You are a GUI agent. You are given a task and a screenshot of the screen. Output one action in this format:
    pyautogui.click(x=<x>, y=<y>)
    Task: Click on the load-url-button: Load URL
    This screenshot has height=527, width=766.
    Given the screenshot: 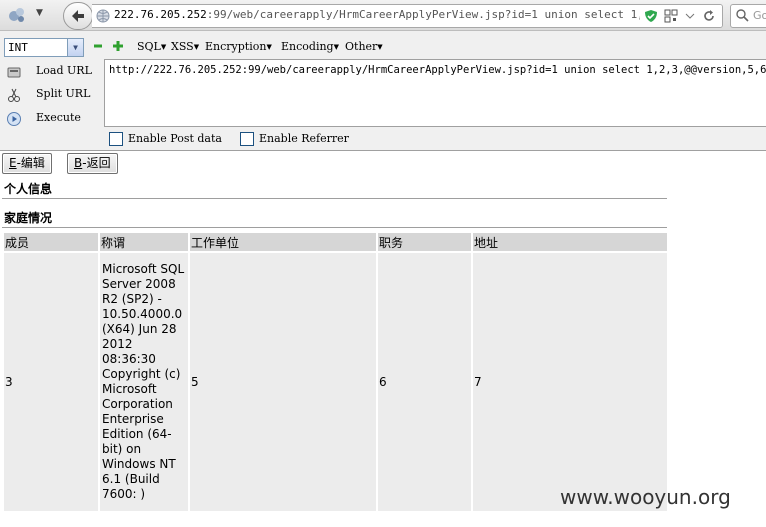 What is the action you would take?
    pyautogui.click(x=52, y=72)
    